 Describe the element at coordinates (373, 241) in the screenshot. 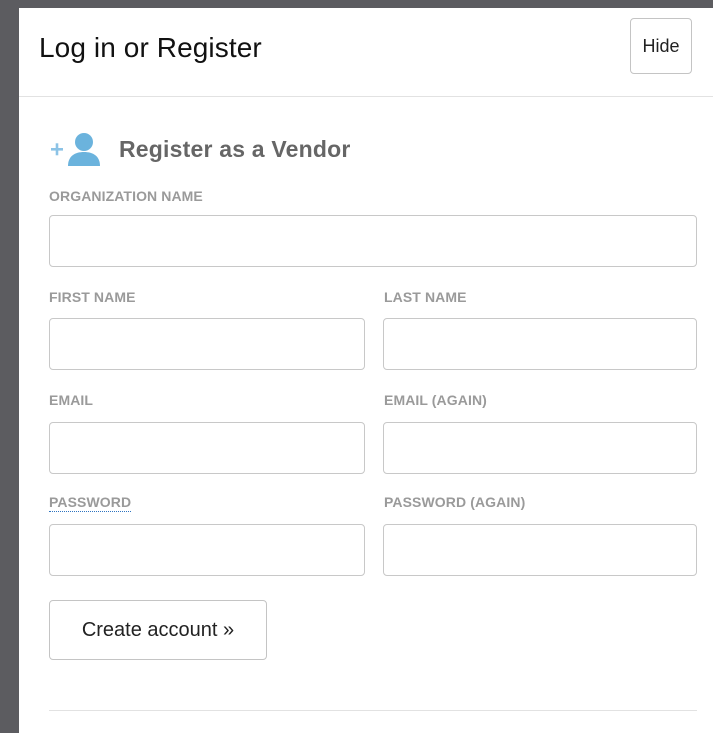

I see `organization-name-input` at that location.